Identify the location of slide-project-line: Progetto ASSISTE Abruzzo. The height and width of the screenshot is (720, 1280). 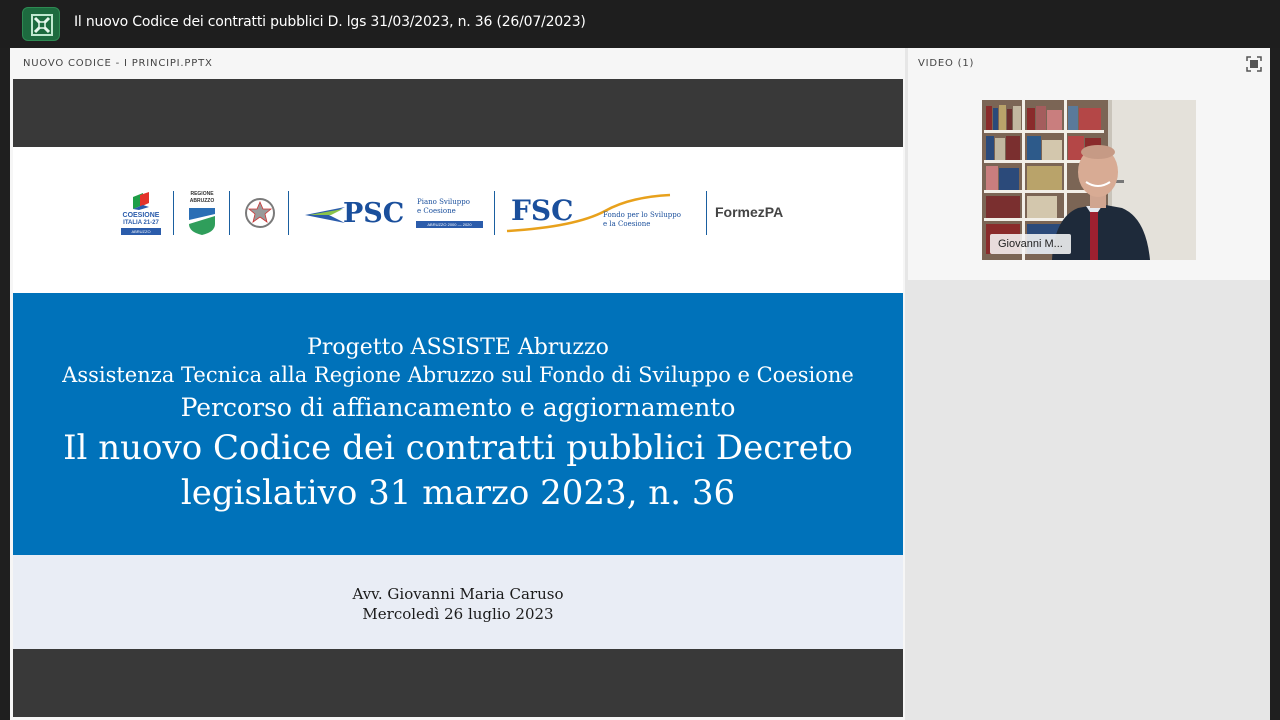
(458, 347).